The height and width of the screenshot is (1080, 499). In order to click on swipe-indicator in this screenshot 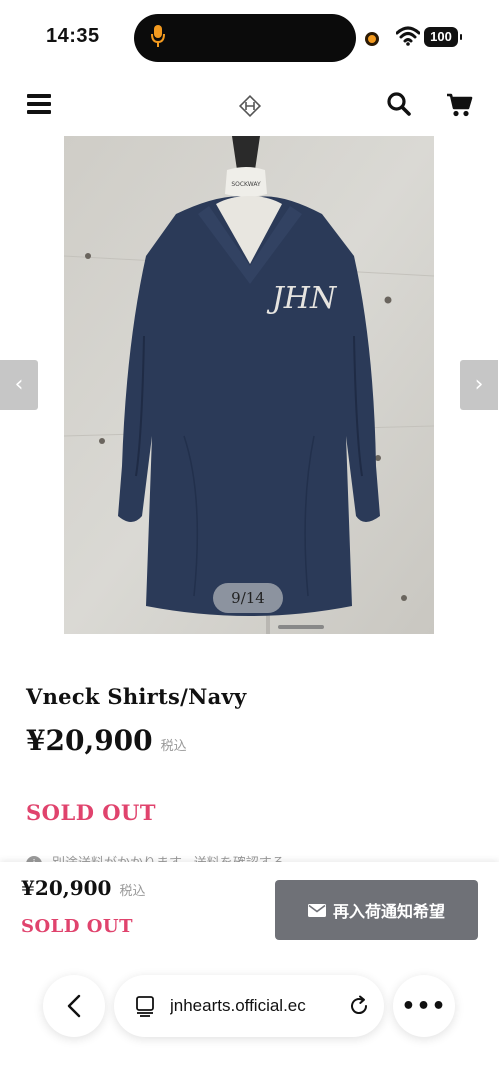, I will do `click(301, 627)`.